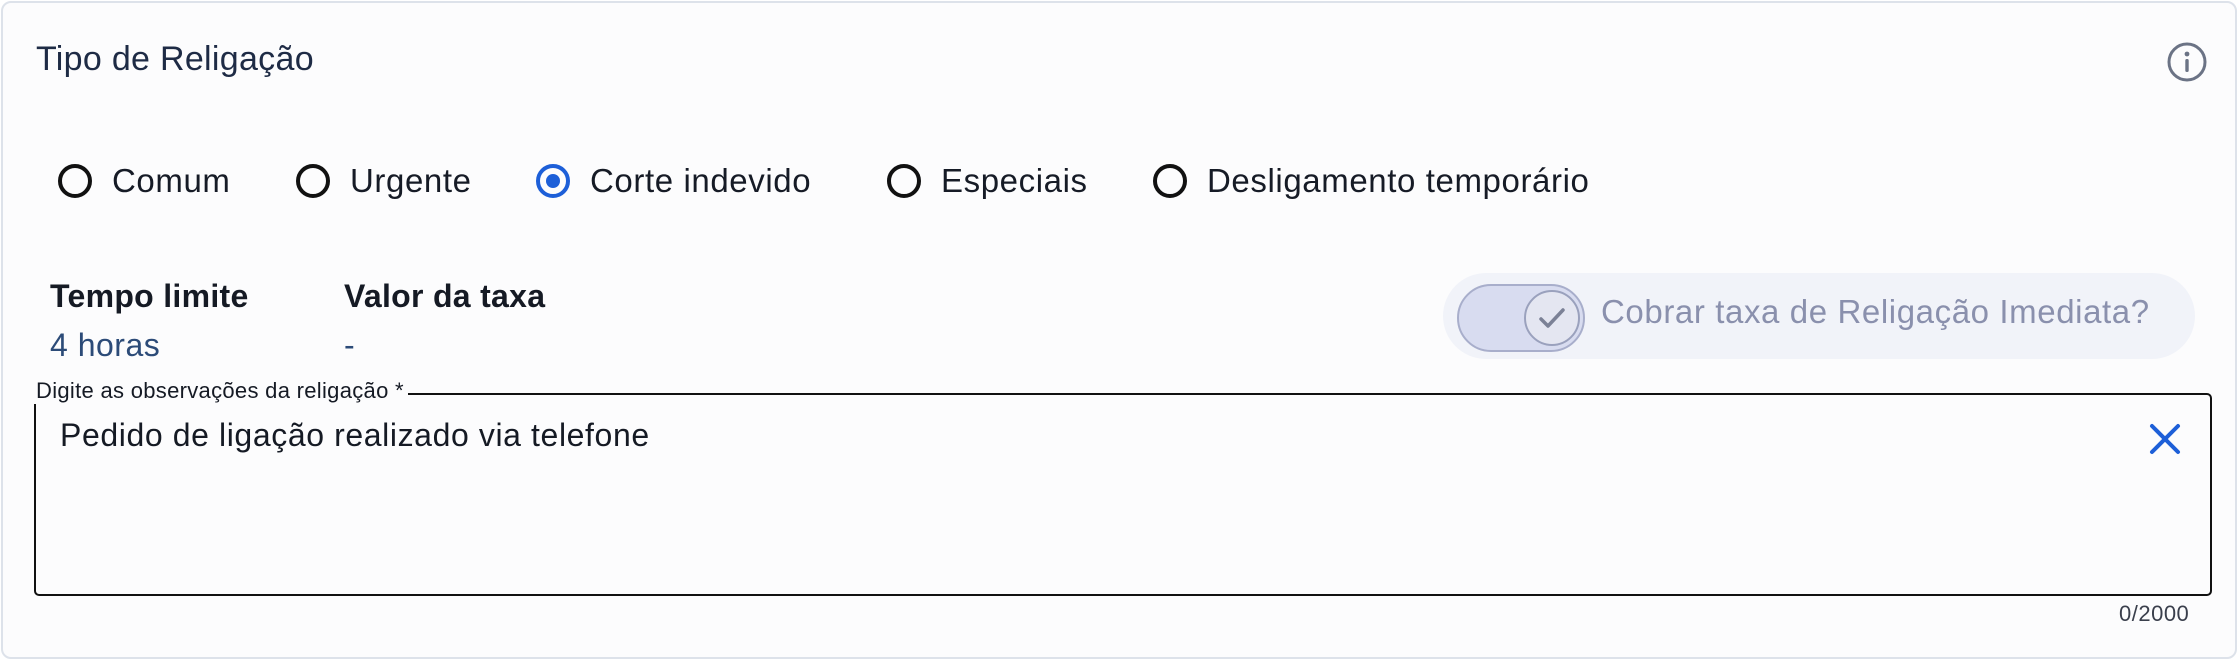  I want to click on radio-circle-checked, so click(553, 181).